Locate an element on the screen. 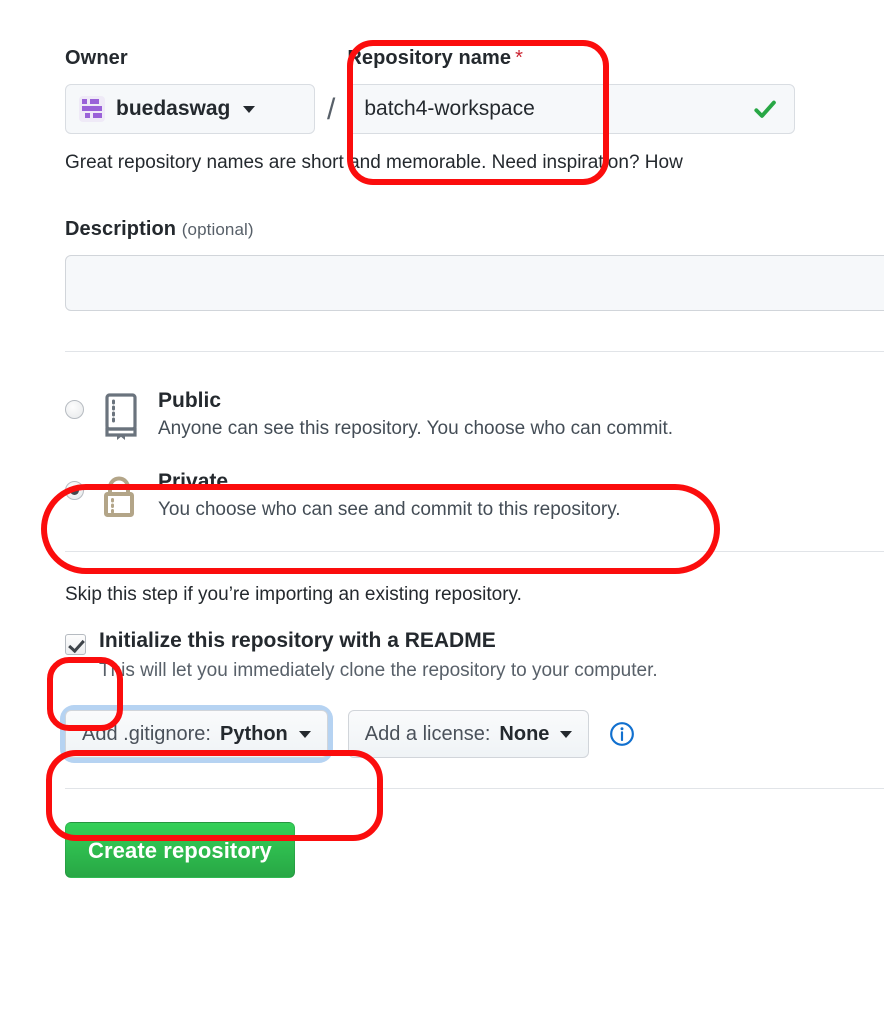 Image resolution: width=884 pixels, height=1012 pixels. private-title: Private is located at coordinates (193, 481).